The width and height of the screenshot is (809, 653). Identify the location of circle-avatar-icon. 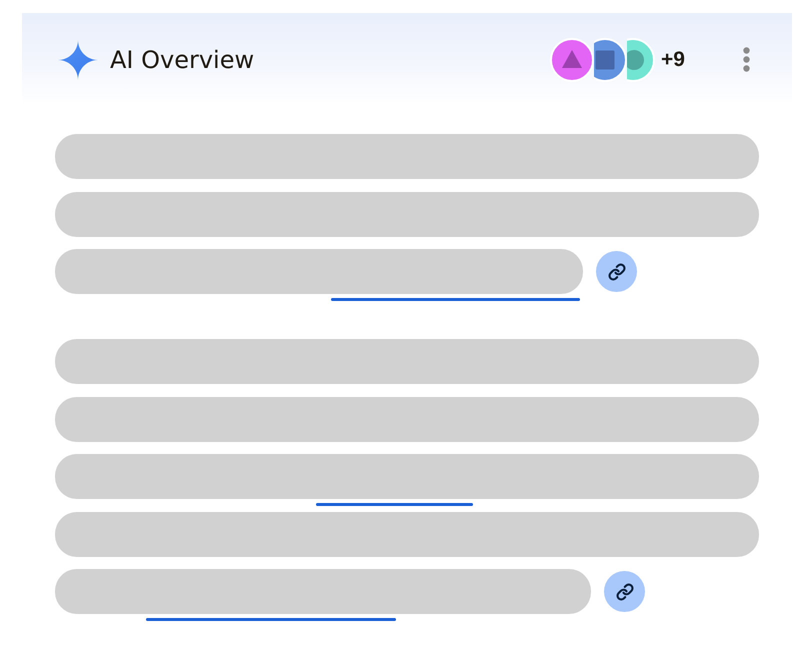
(641, 60).